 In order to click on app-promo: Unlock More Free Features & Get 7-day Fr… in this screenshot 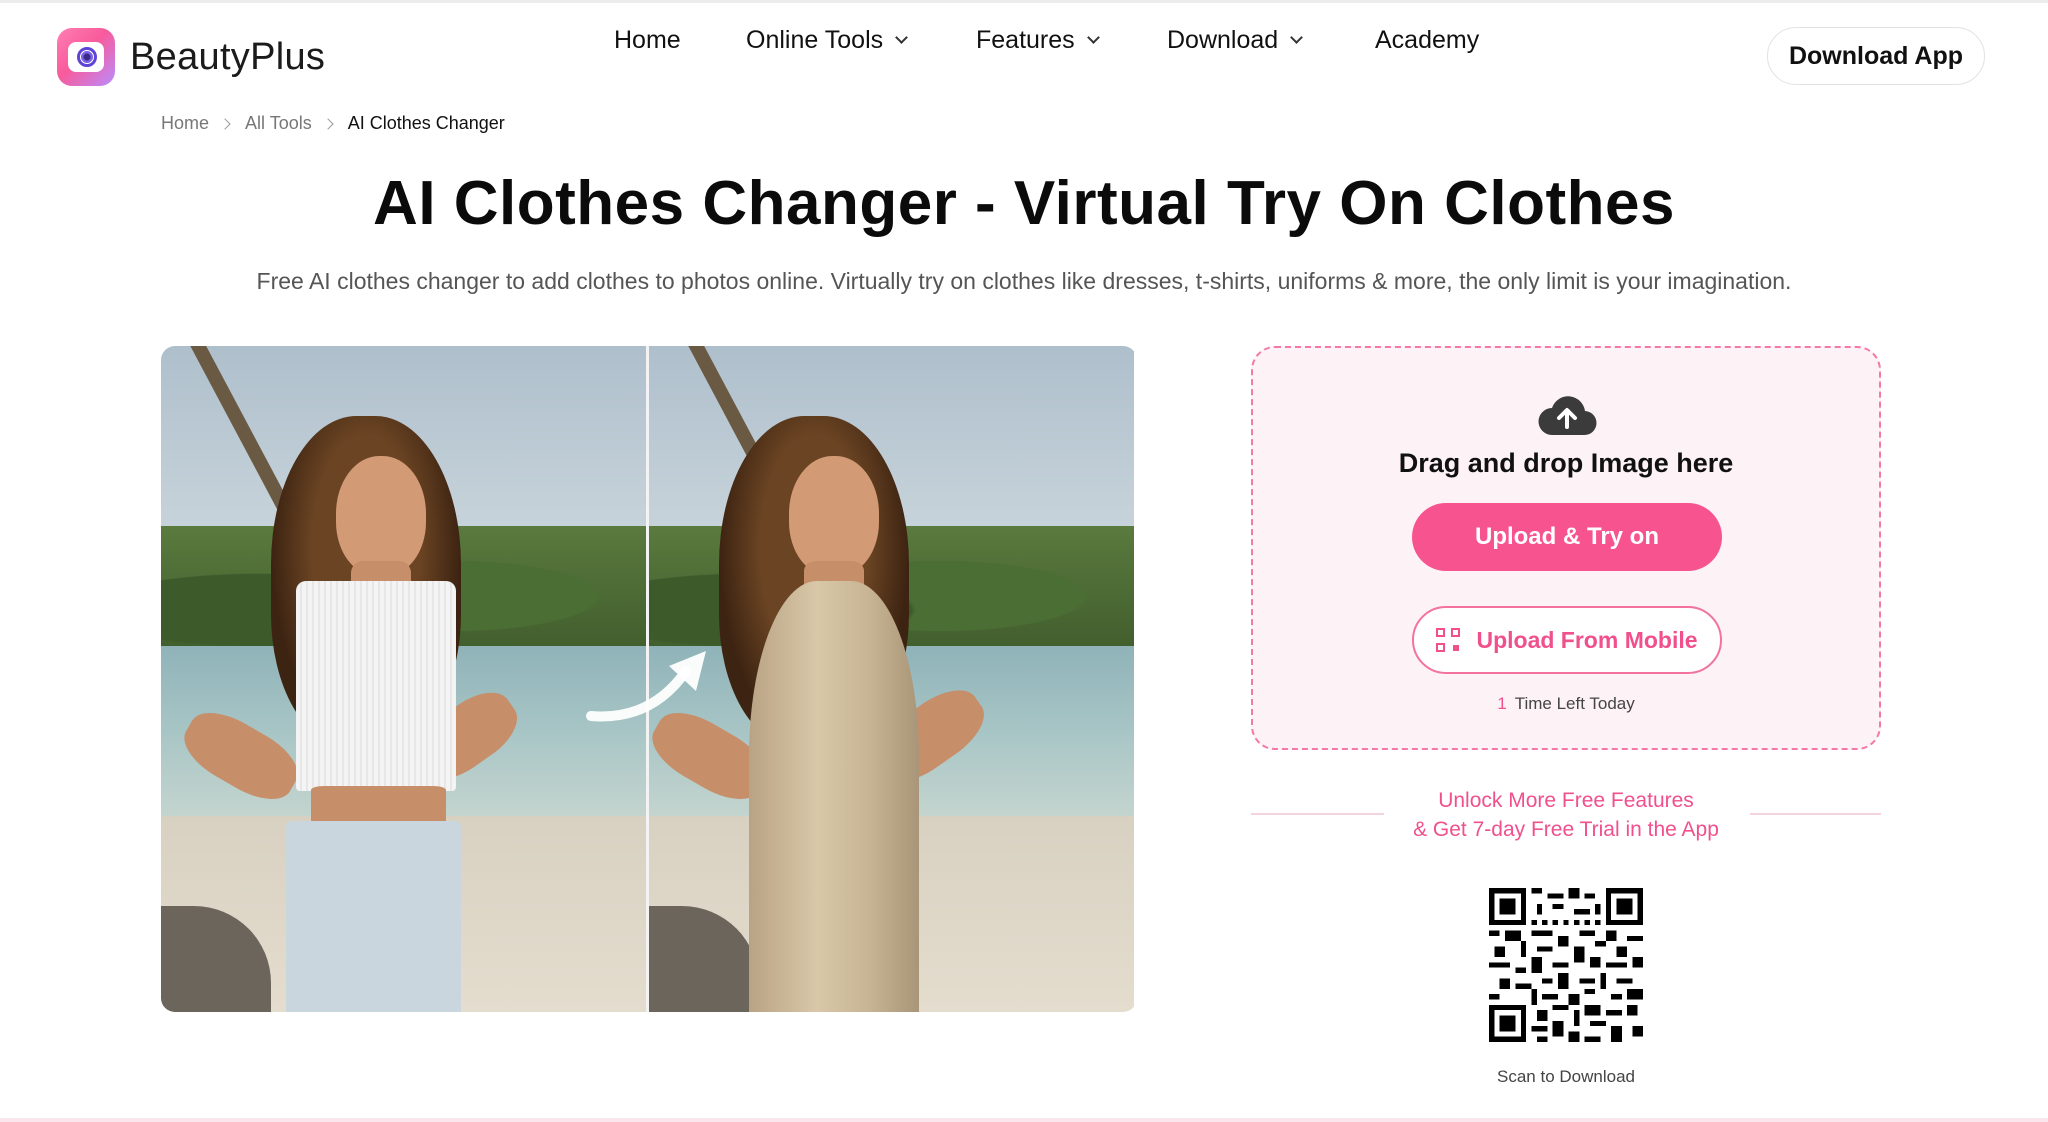, I will do `click(1566, 815)`.